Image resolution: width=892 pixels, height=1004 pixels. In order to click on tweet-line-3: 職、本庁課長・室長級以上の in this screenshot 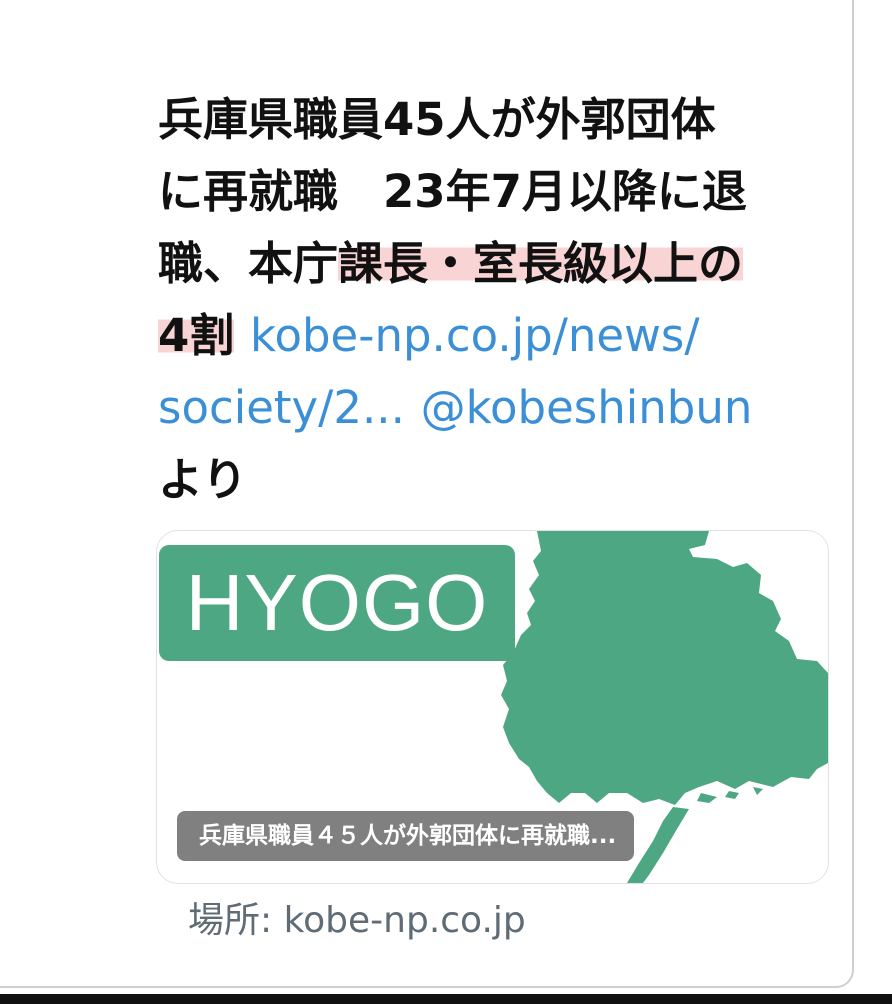, I will do `click(498, 264)`.